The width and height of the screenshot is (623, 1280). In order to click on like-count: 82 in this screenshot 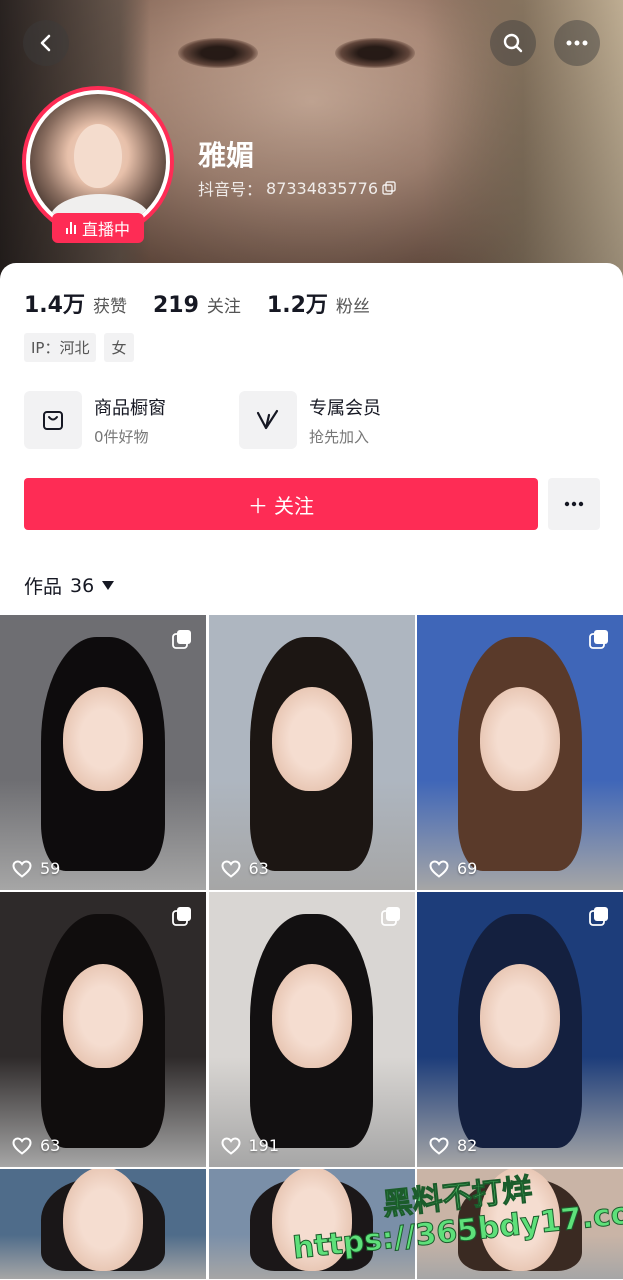, I will do `click(453, 1145)`.